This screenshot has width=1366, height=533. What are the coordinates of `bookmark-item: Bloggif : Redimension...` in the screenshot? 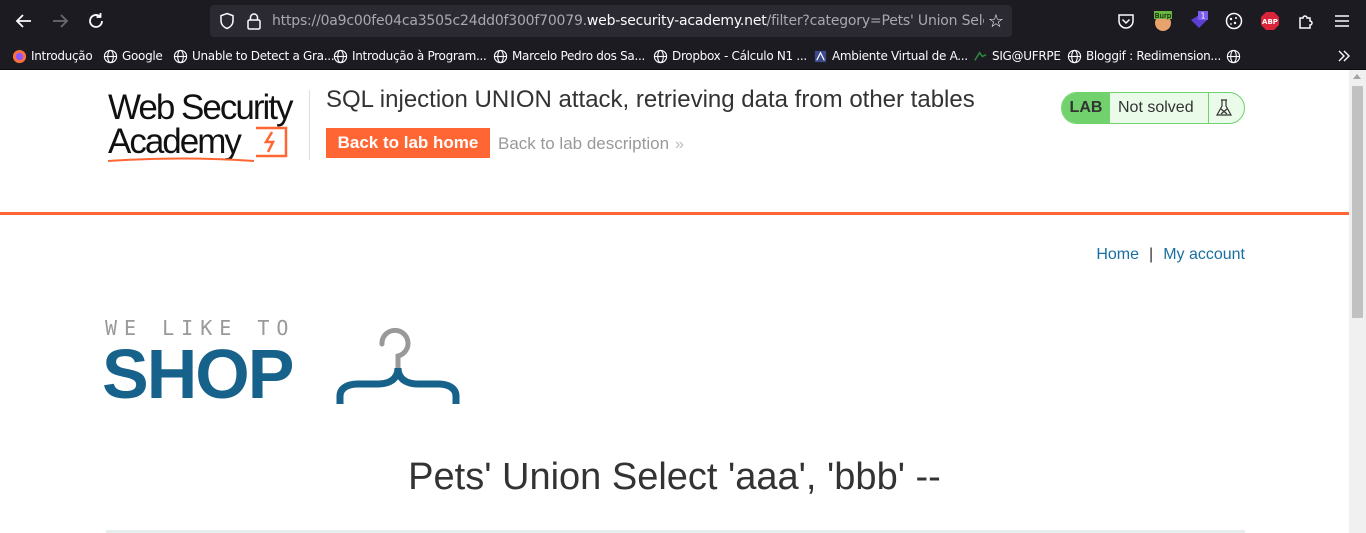 It's located at (1144, 56).